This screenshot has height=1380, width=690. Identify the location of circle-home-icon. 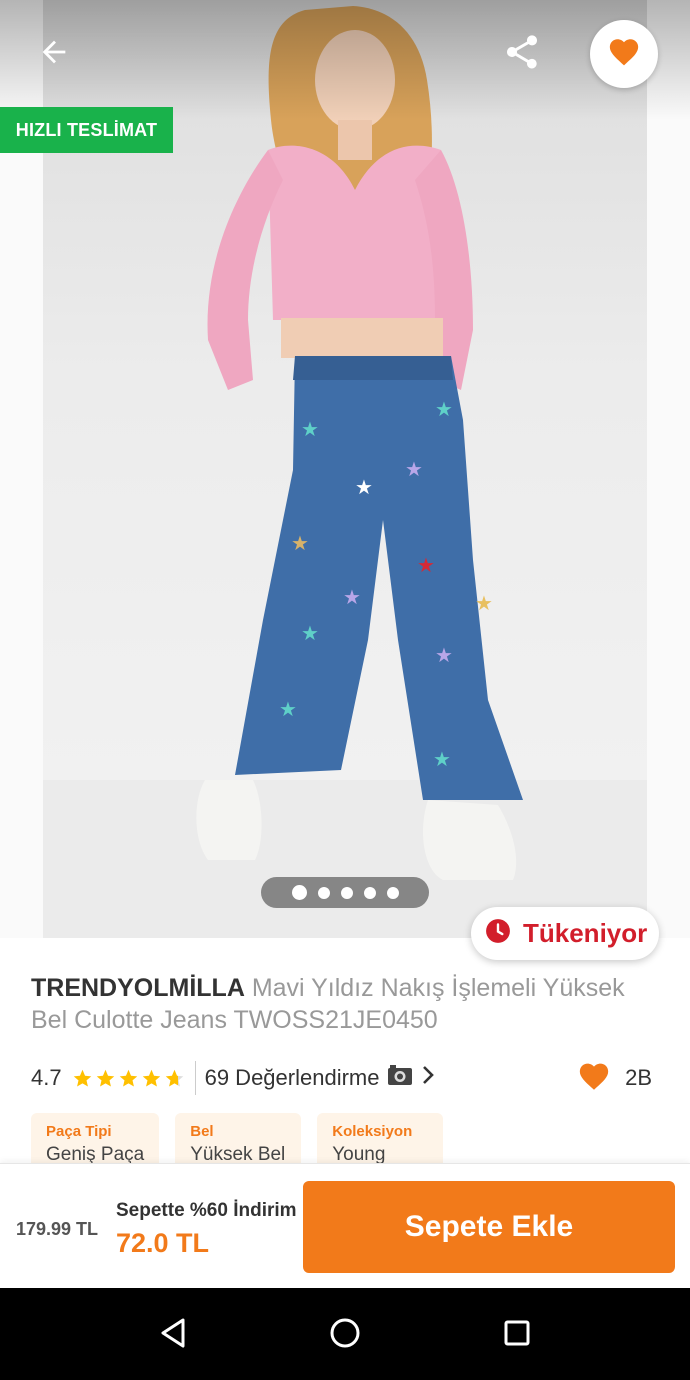
(345, 1335).